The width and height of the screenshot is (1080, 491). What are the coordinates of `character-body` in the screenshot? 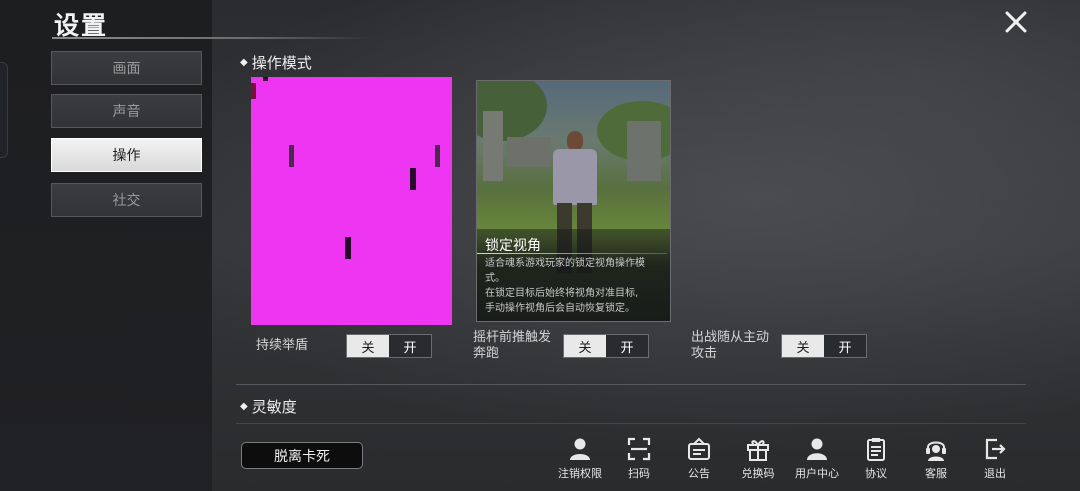 It's located at (575, 177).